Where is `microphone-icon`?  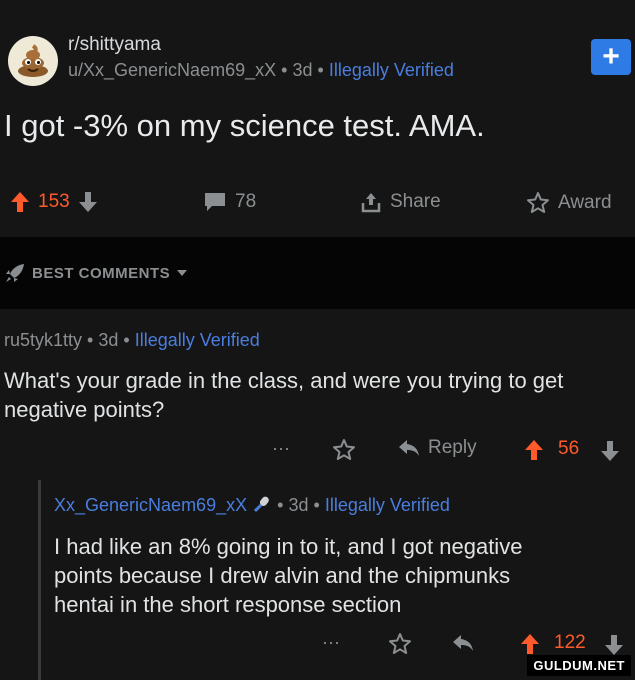 microphone-icon is located at coordinates (261, 504).